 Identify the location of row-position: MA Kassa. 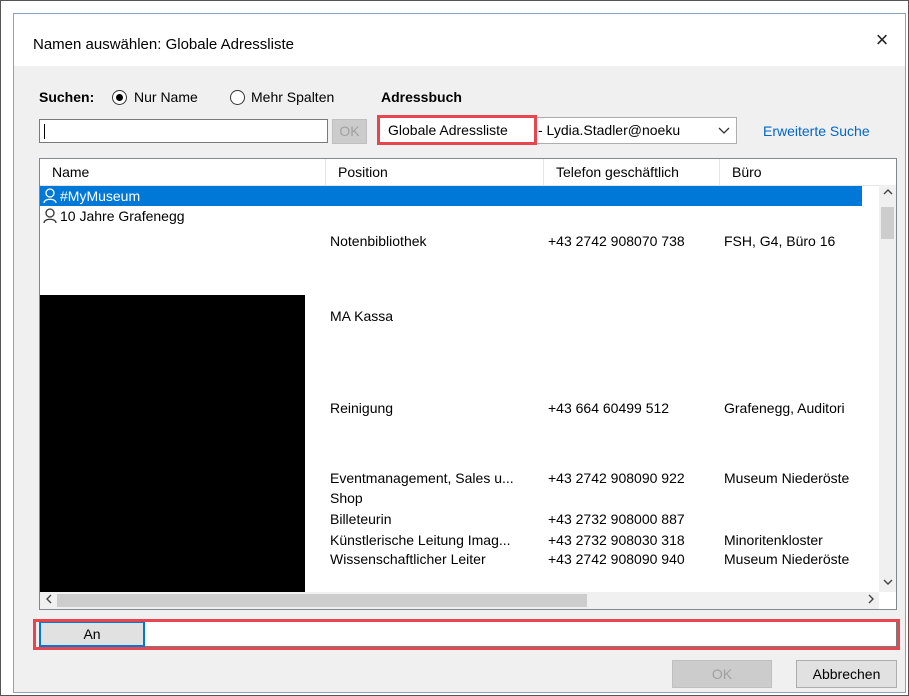
(362, 316).